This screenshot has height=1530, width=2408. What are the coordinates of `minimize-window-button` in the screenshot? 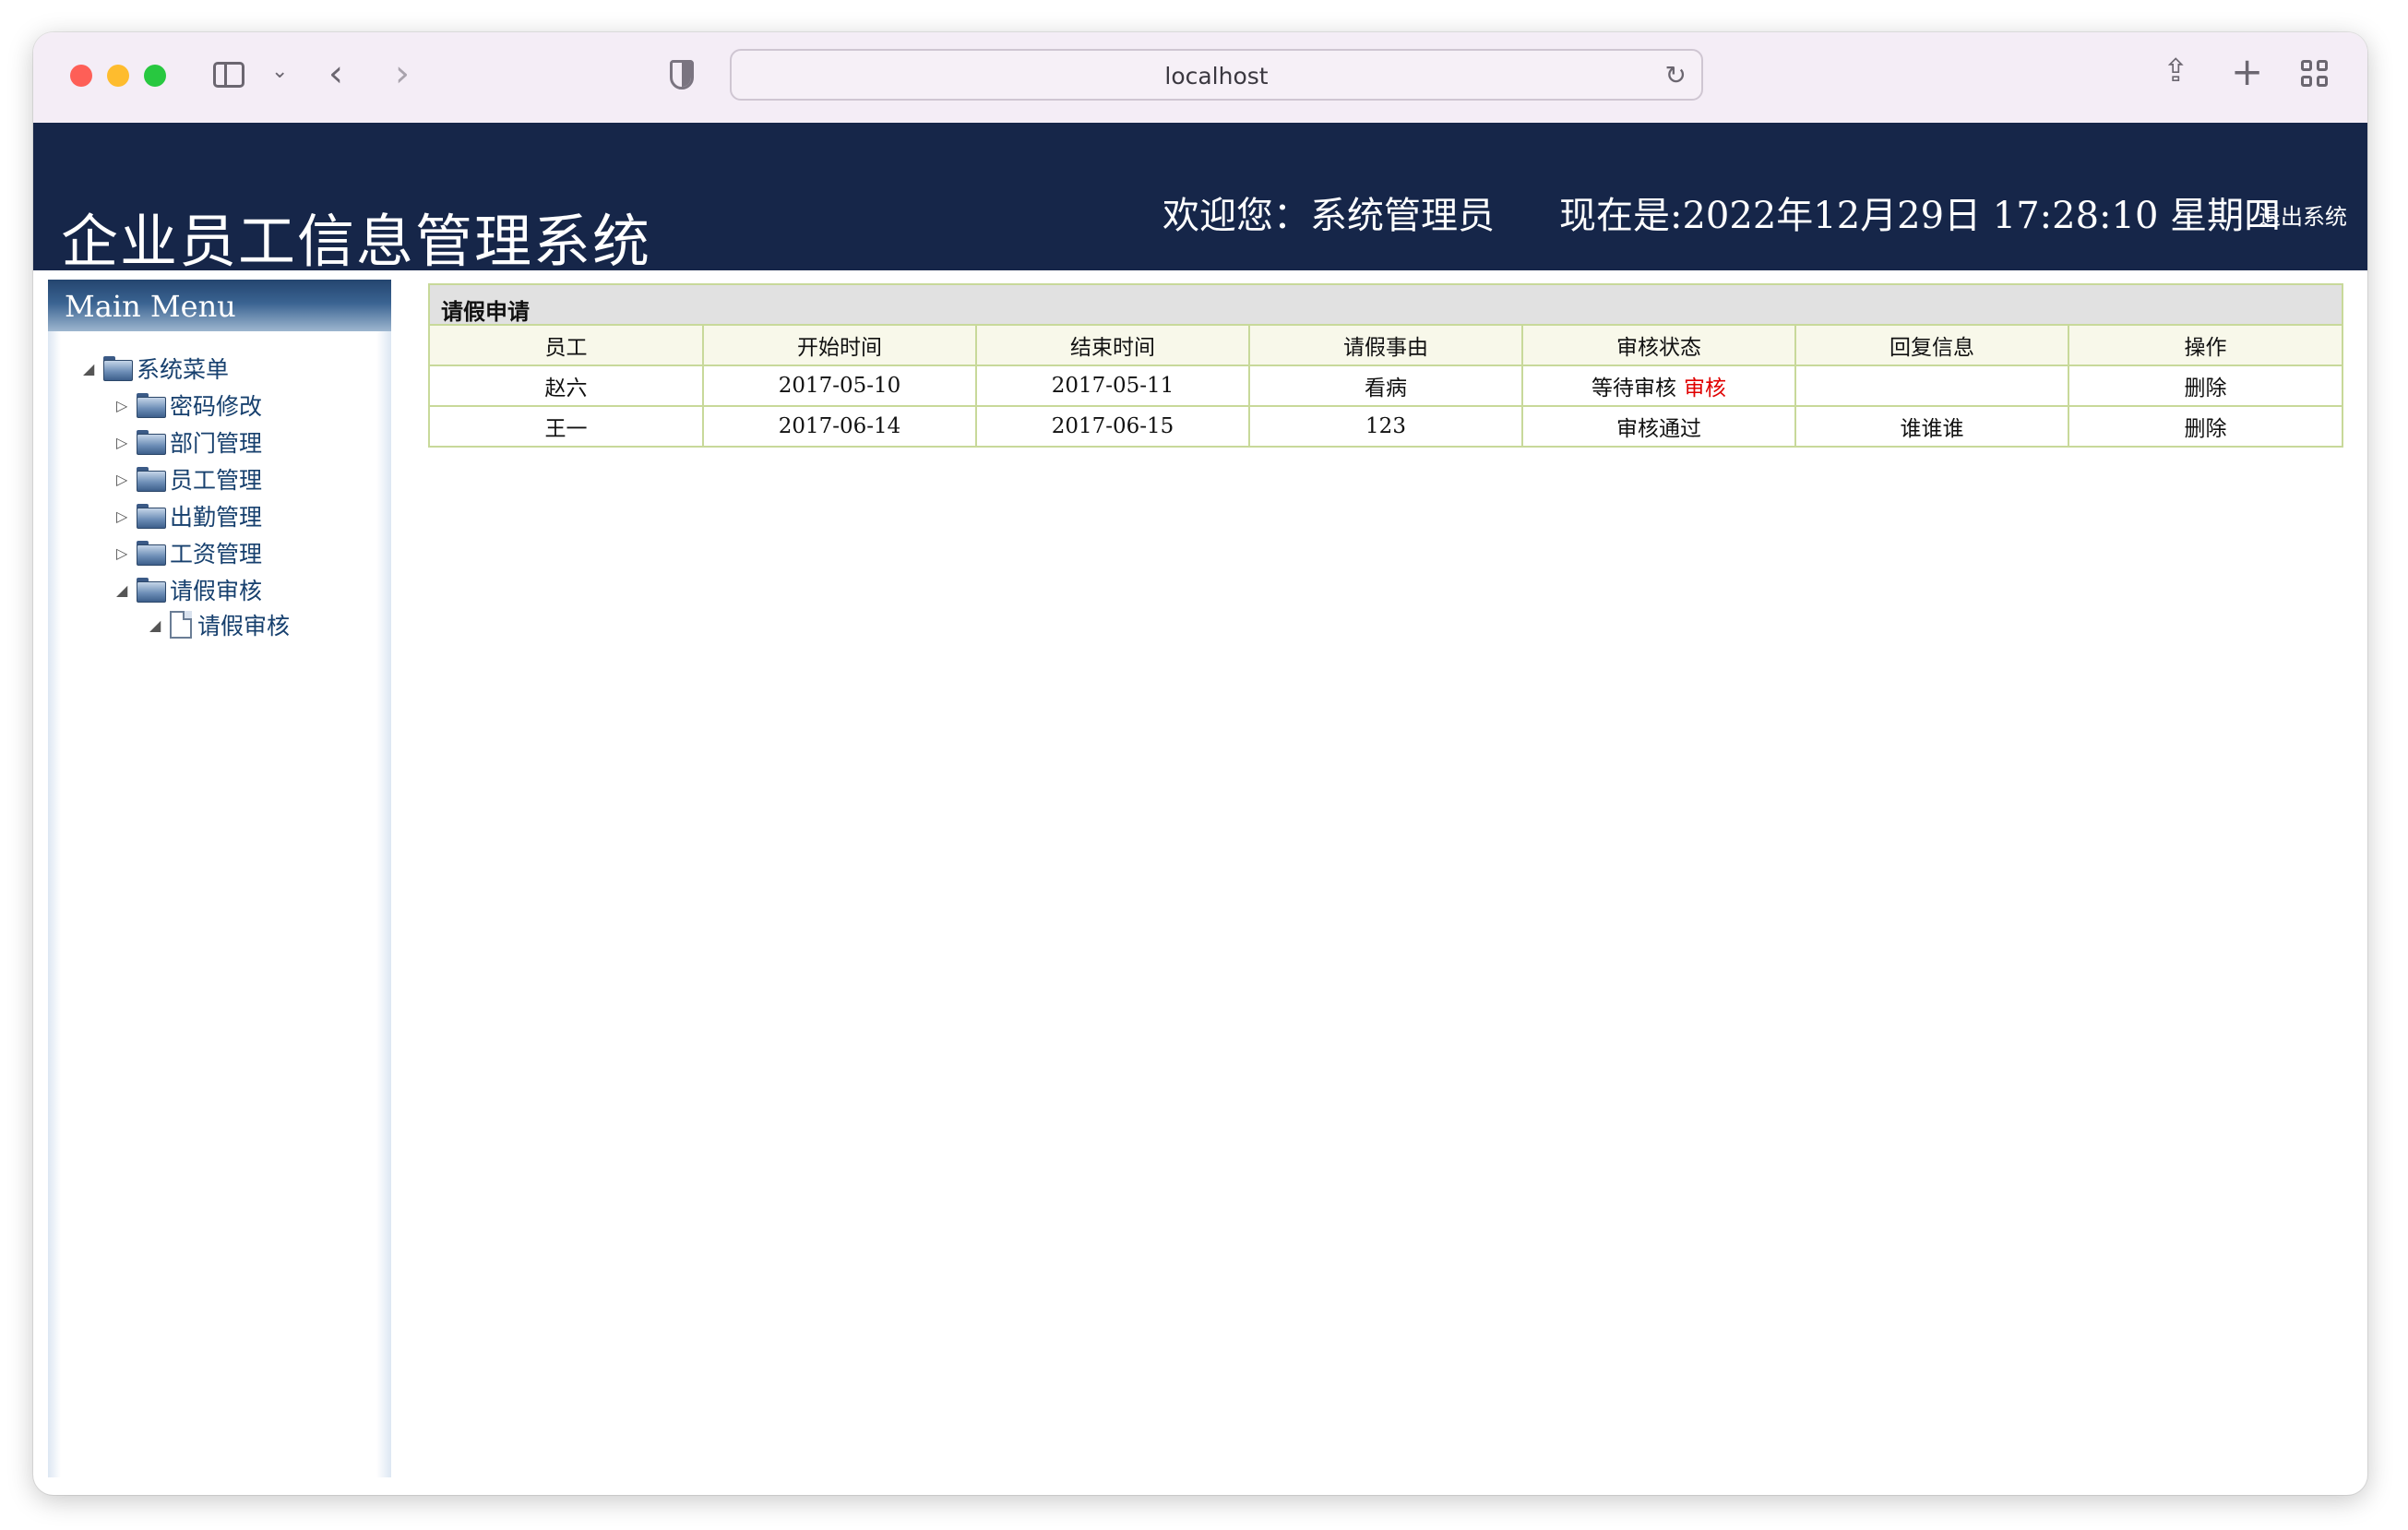 It's located at (118, 76).